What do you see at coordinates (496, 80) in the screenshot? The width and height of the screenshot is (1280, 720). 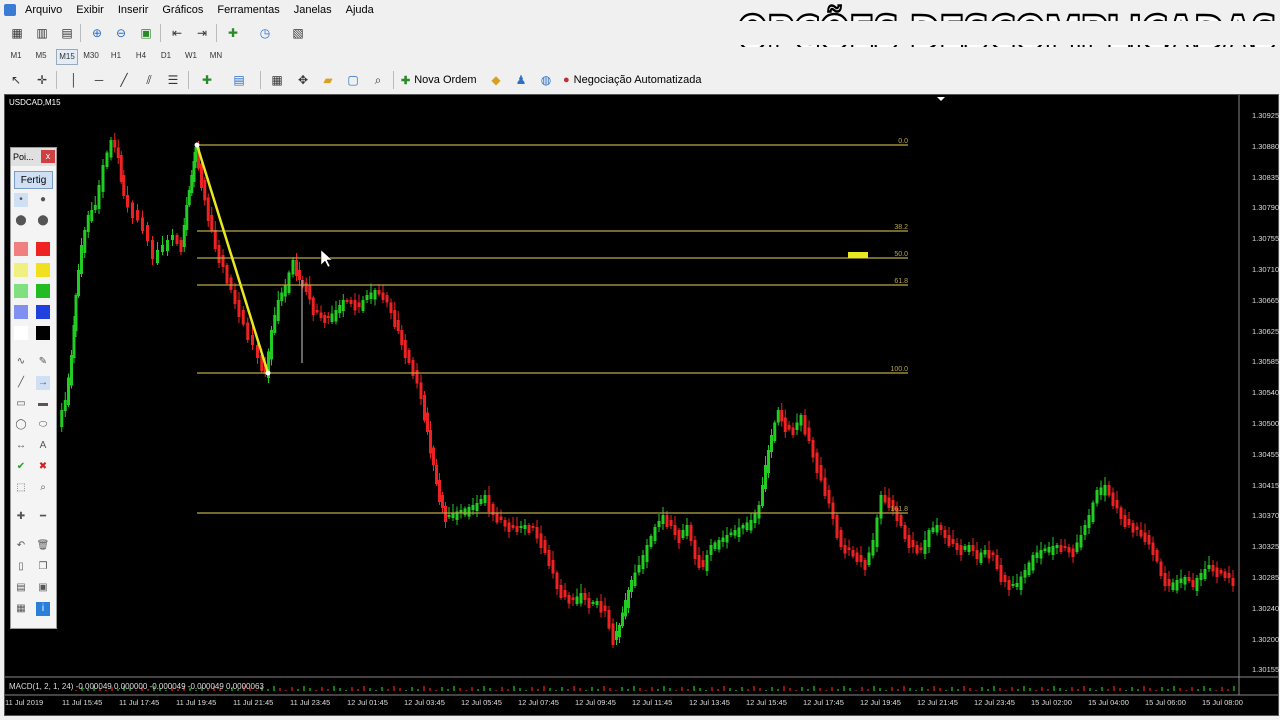 I see `signals-icon: ◆` at bounding box center [496, 80].